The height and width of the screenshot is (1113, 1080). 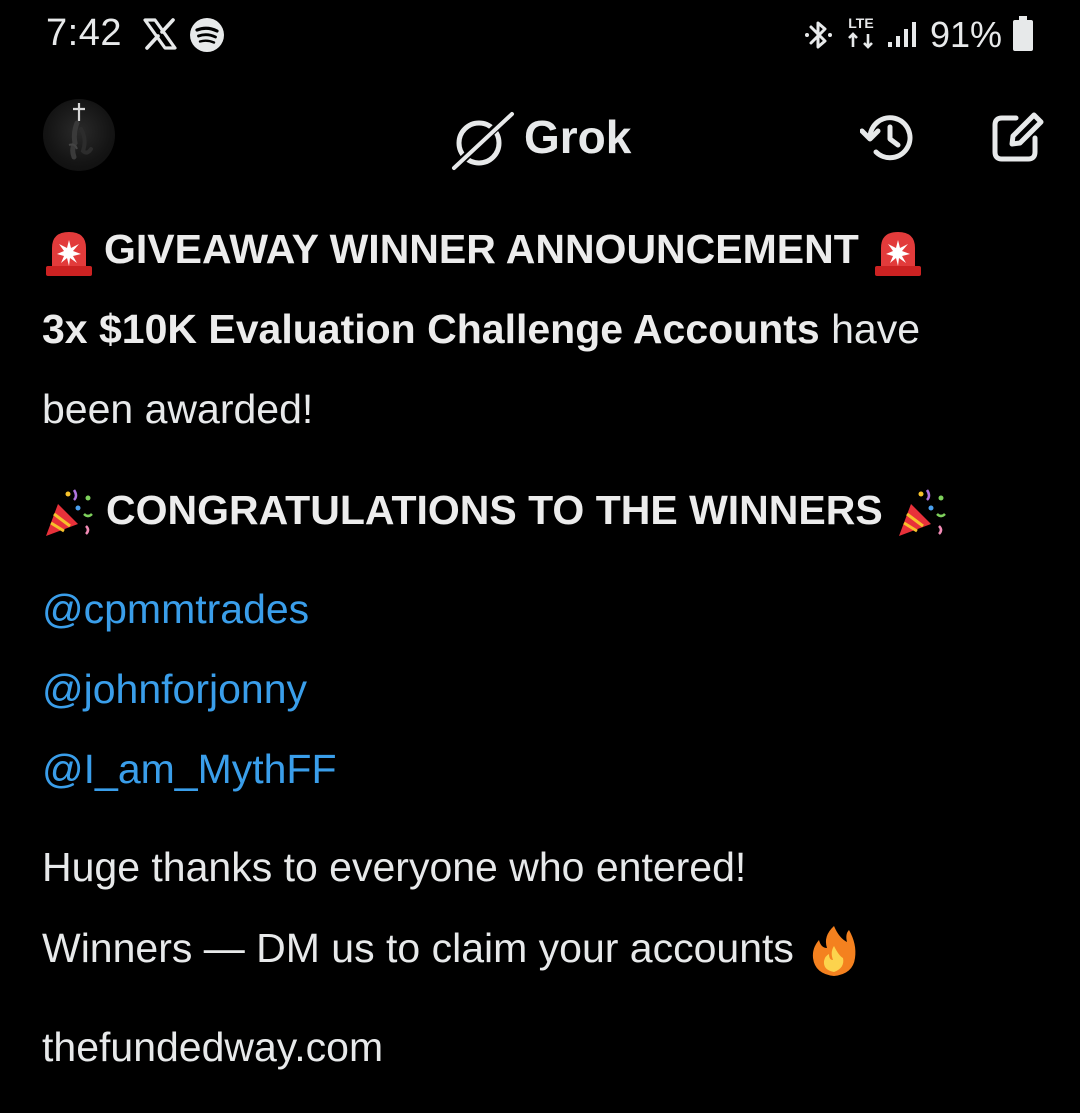 I want to click on status-bar: 7:42 LTE 91%, so click(x=540, y=36).